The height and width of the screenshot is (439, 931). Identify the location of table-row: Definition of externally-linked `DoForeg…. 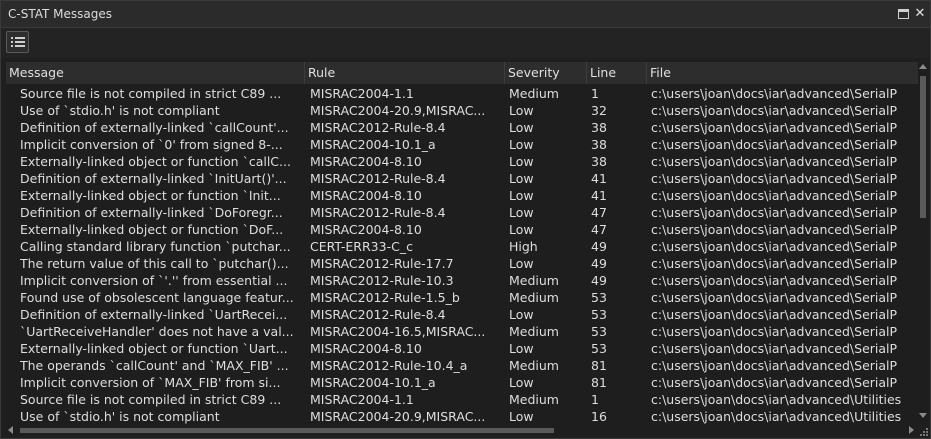
(462, 212).